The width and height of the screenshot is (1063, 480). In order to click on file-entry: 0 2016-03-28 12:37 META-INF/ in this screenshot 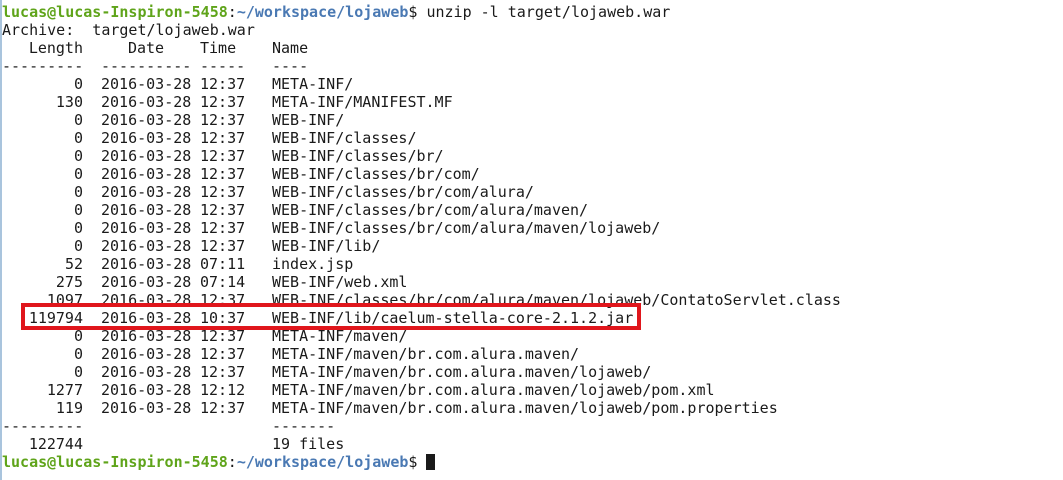, I will do `click(532, 84)`.